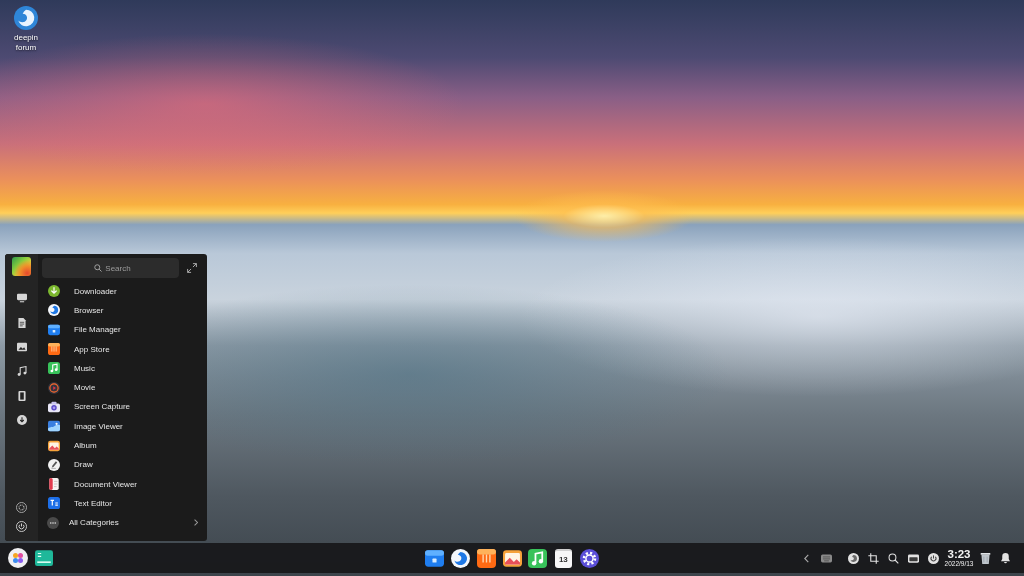  Describe the element at coordinates (192, 268) in the screenshot. I see `expand-icon` at that location.